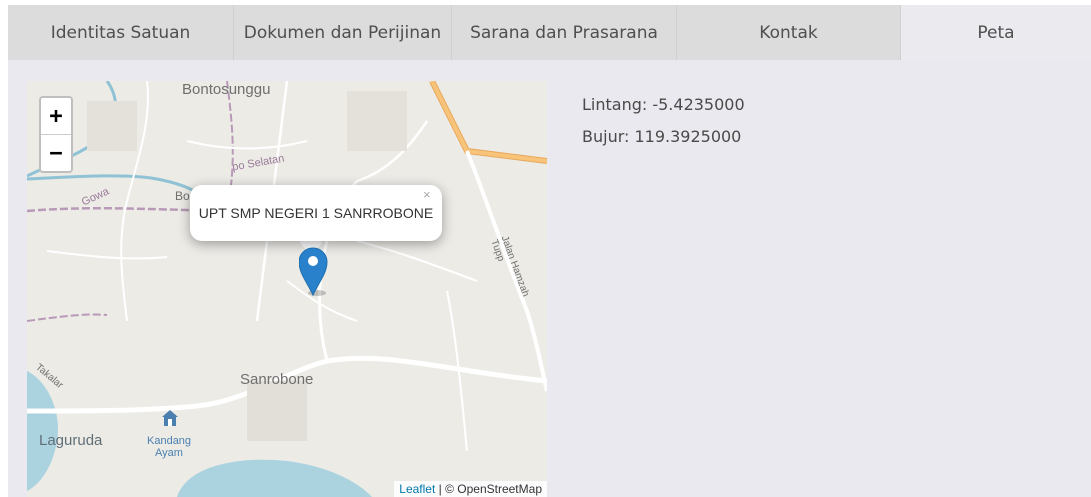 Image resolution: width=1091 pixels, height=497 pixels. Describe the element at coordinates (56, 153) in the screenshot. I see `zoom-out-button: −` at that location.